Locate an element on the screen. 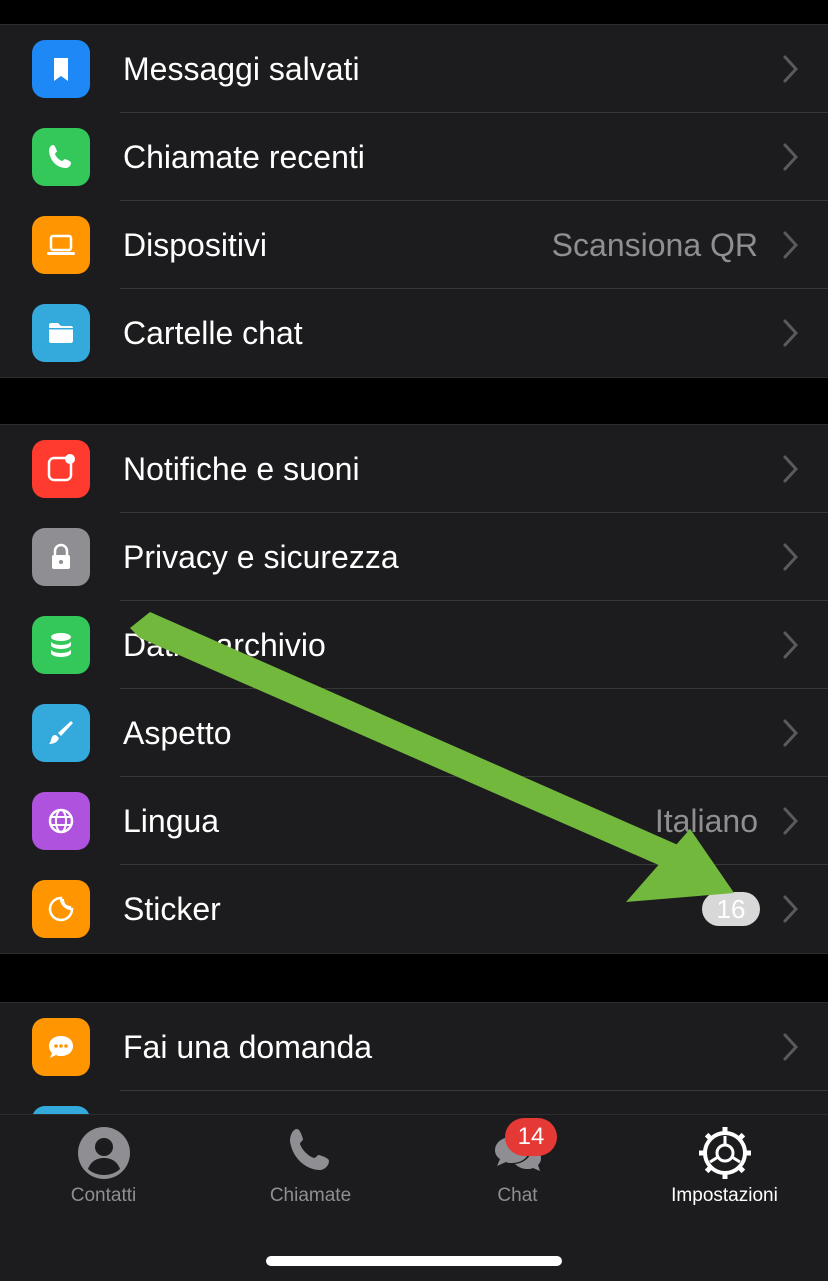  tab-settings: Impostazioni is located at coordinates (724, 1170).